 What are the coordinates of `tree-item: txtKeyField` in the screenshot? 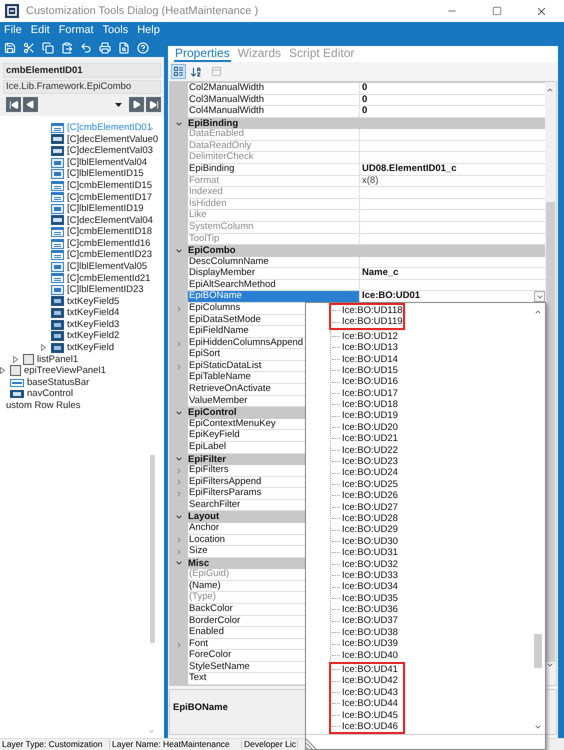 It's located at (90, 348).